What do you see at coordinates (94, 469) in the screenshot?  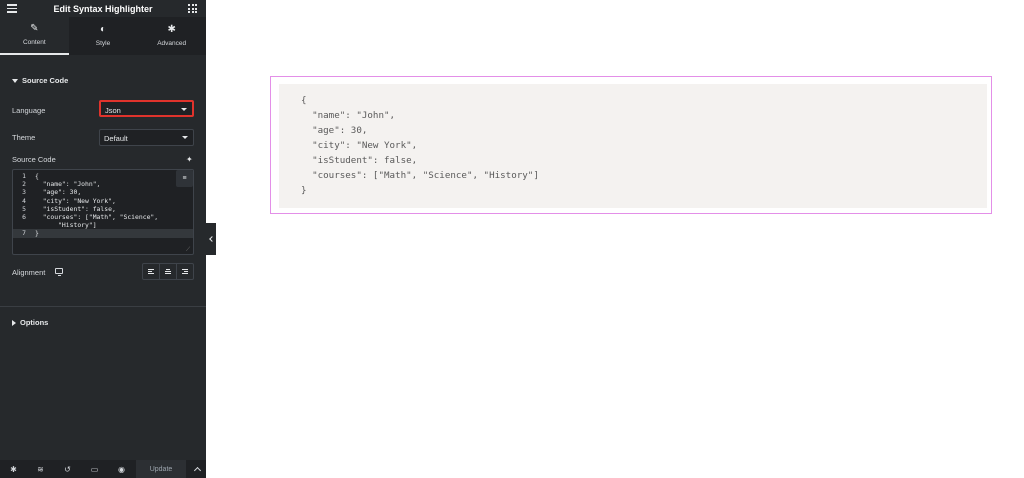 I see `responsive-mode-icon: ▭` at bounding box center [94, 469].